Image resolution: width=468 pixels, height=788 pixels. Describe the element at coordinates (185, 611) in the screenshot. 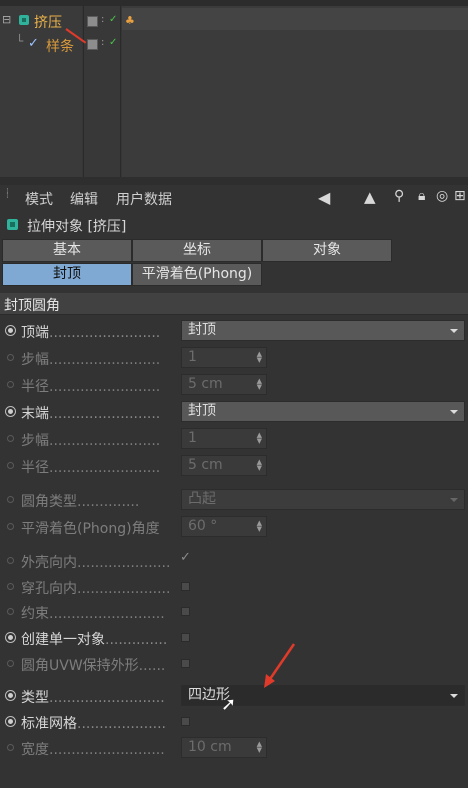

I see `constrain-checkbox` at that location.